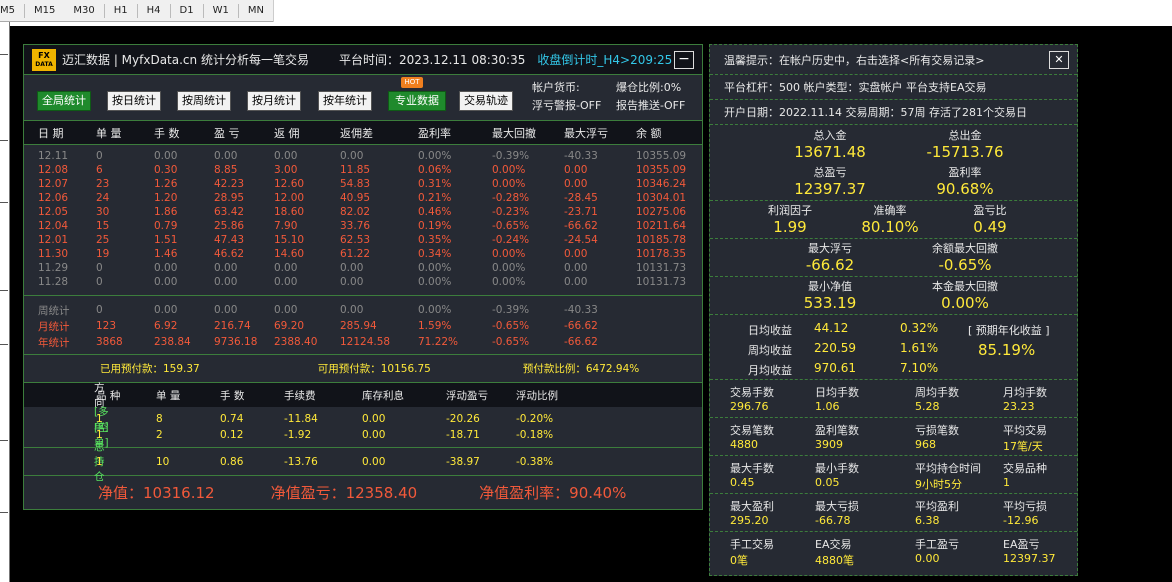  I want to click on account-currency: 帐户货币:, so click(556, 87).